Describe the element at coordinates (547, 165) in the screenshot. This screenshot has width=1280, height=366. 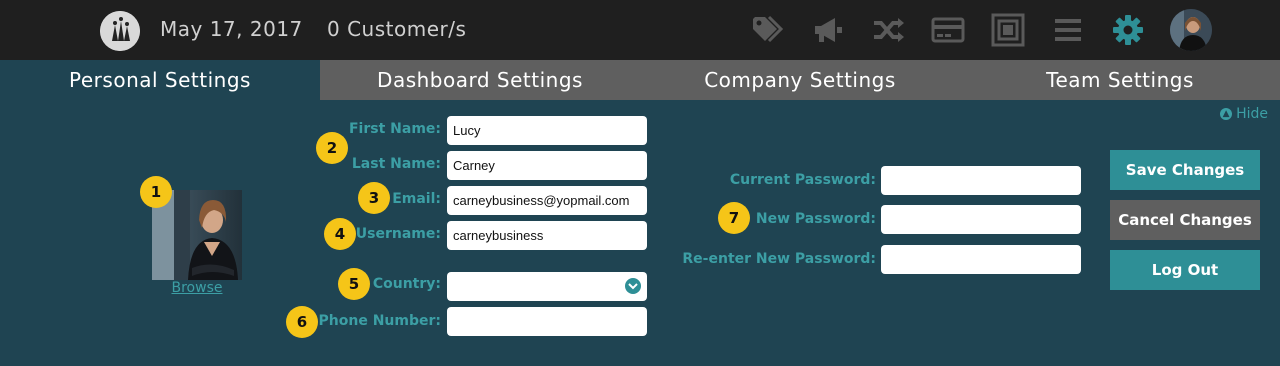
I see `last-name-field` at that location.